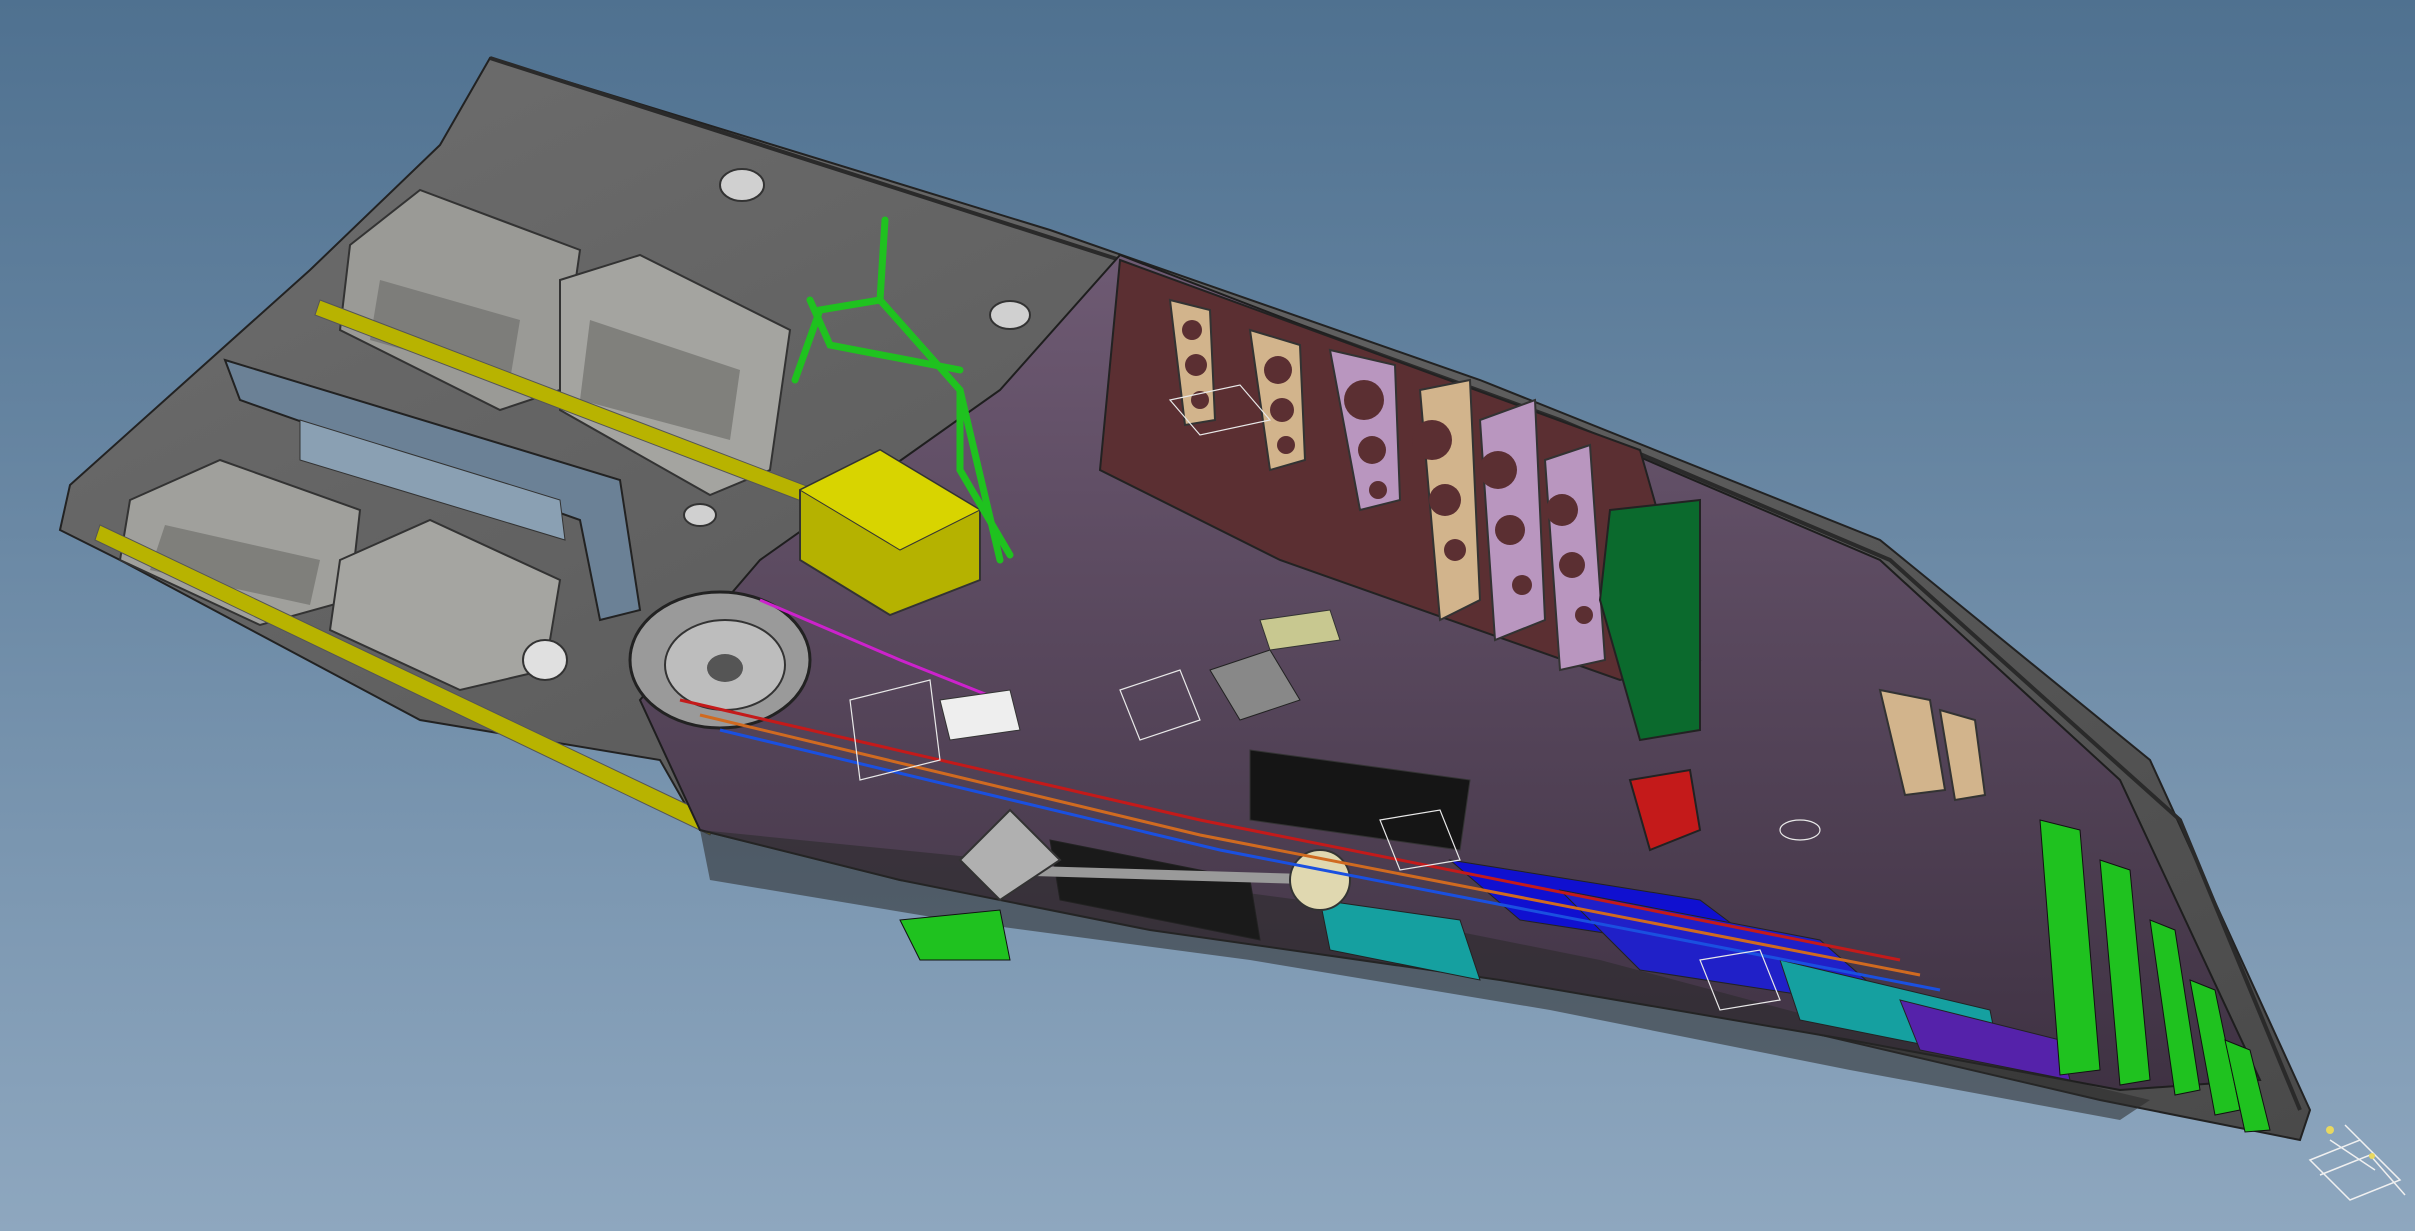  I want to click on compass-axis-icon, so click(2357, 1162).